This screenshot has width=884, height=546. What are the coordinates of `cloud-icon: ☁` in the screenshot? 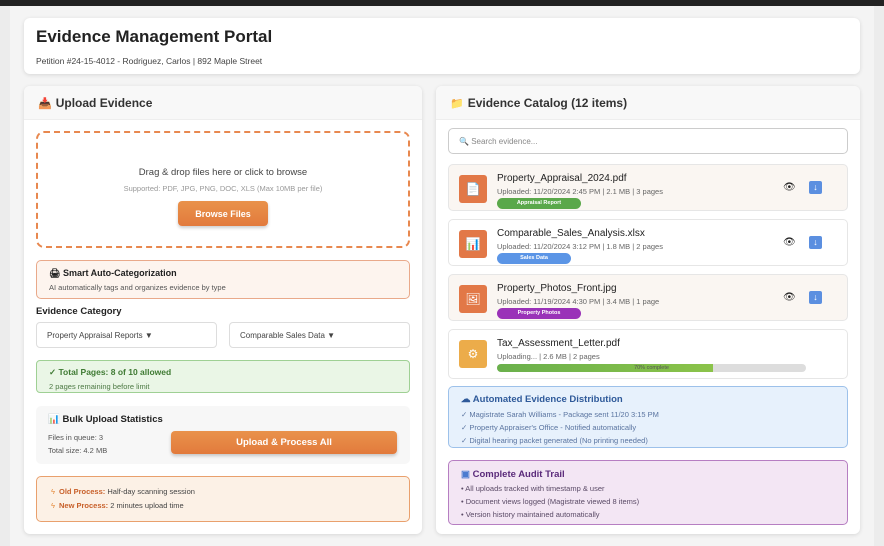 It's located at (467, 399).